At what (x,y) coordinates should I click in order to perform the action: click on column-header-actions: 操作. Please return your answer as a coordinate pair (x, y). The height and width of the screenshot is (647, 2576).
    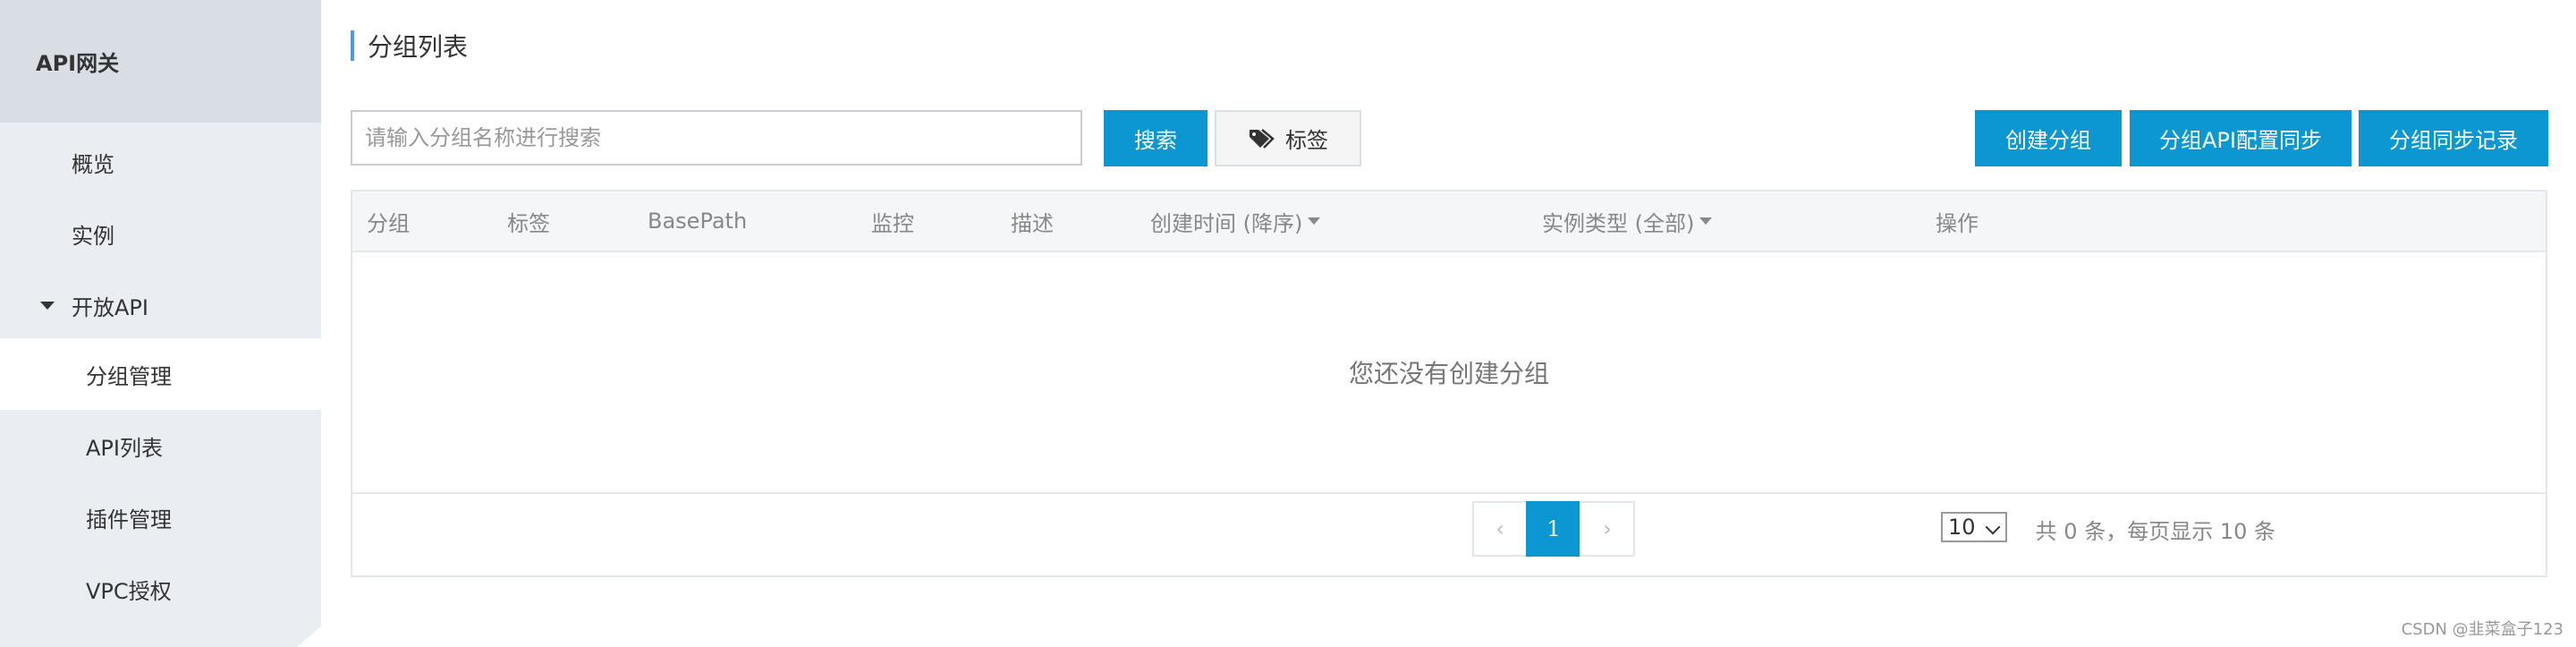
    Looking at the image, I should click on (1957, 223).